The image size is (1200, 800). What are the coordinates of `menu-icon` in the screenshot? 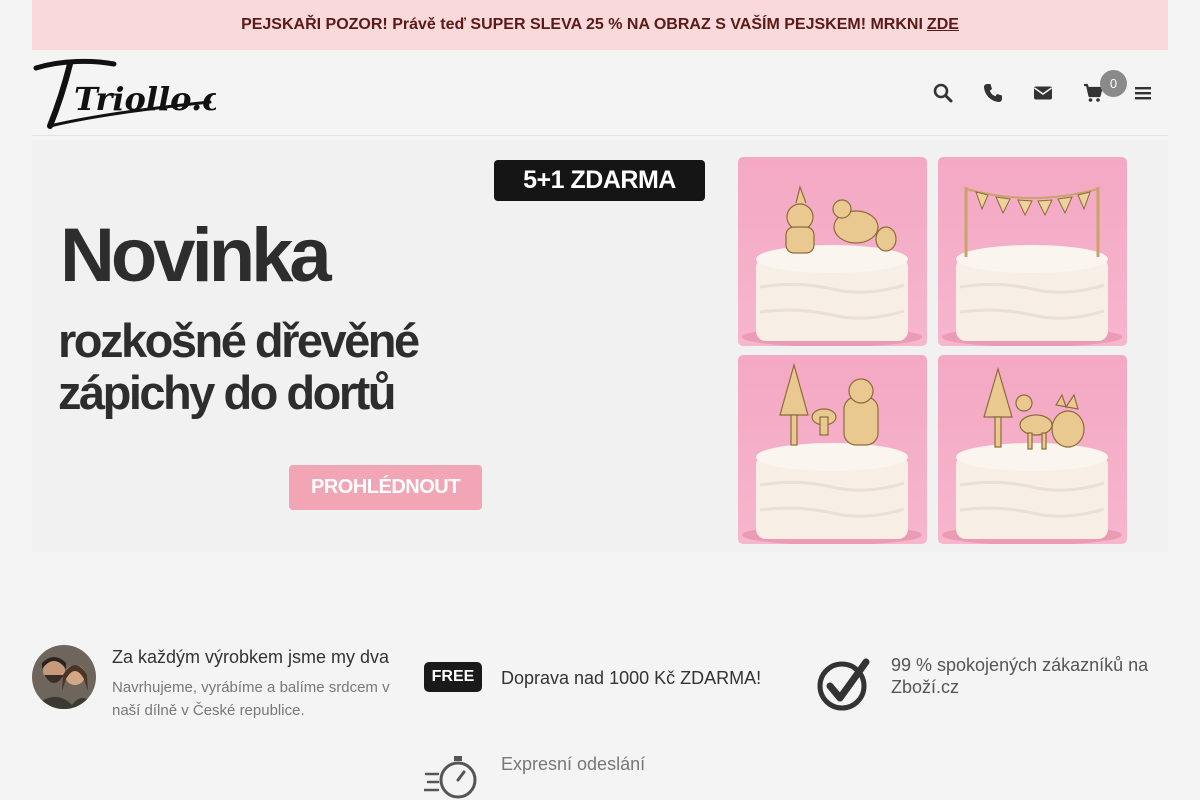 It's located at (1143, 93).